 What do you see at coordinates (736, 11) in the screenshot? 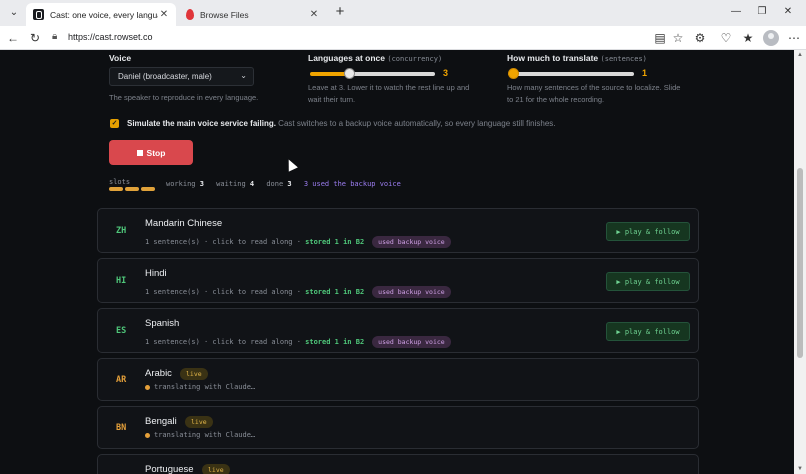
I see `minimize-icon: —` at bounding box center [736, 11].